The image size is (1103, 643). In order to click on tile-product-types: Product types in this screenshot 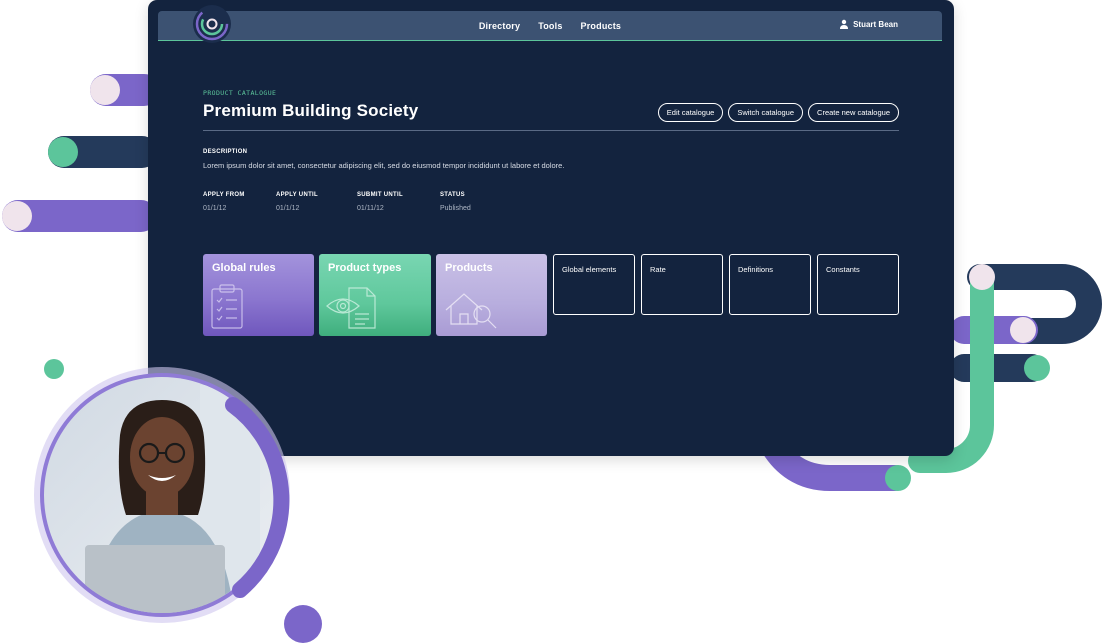, I will do `click(375, 295)`.